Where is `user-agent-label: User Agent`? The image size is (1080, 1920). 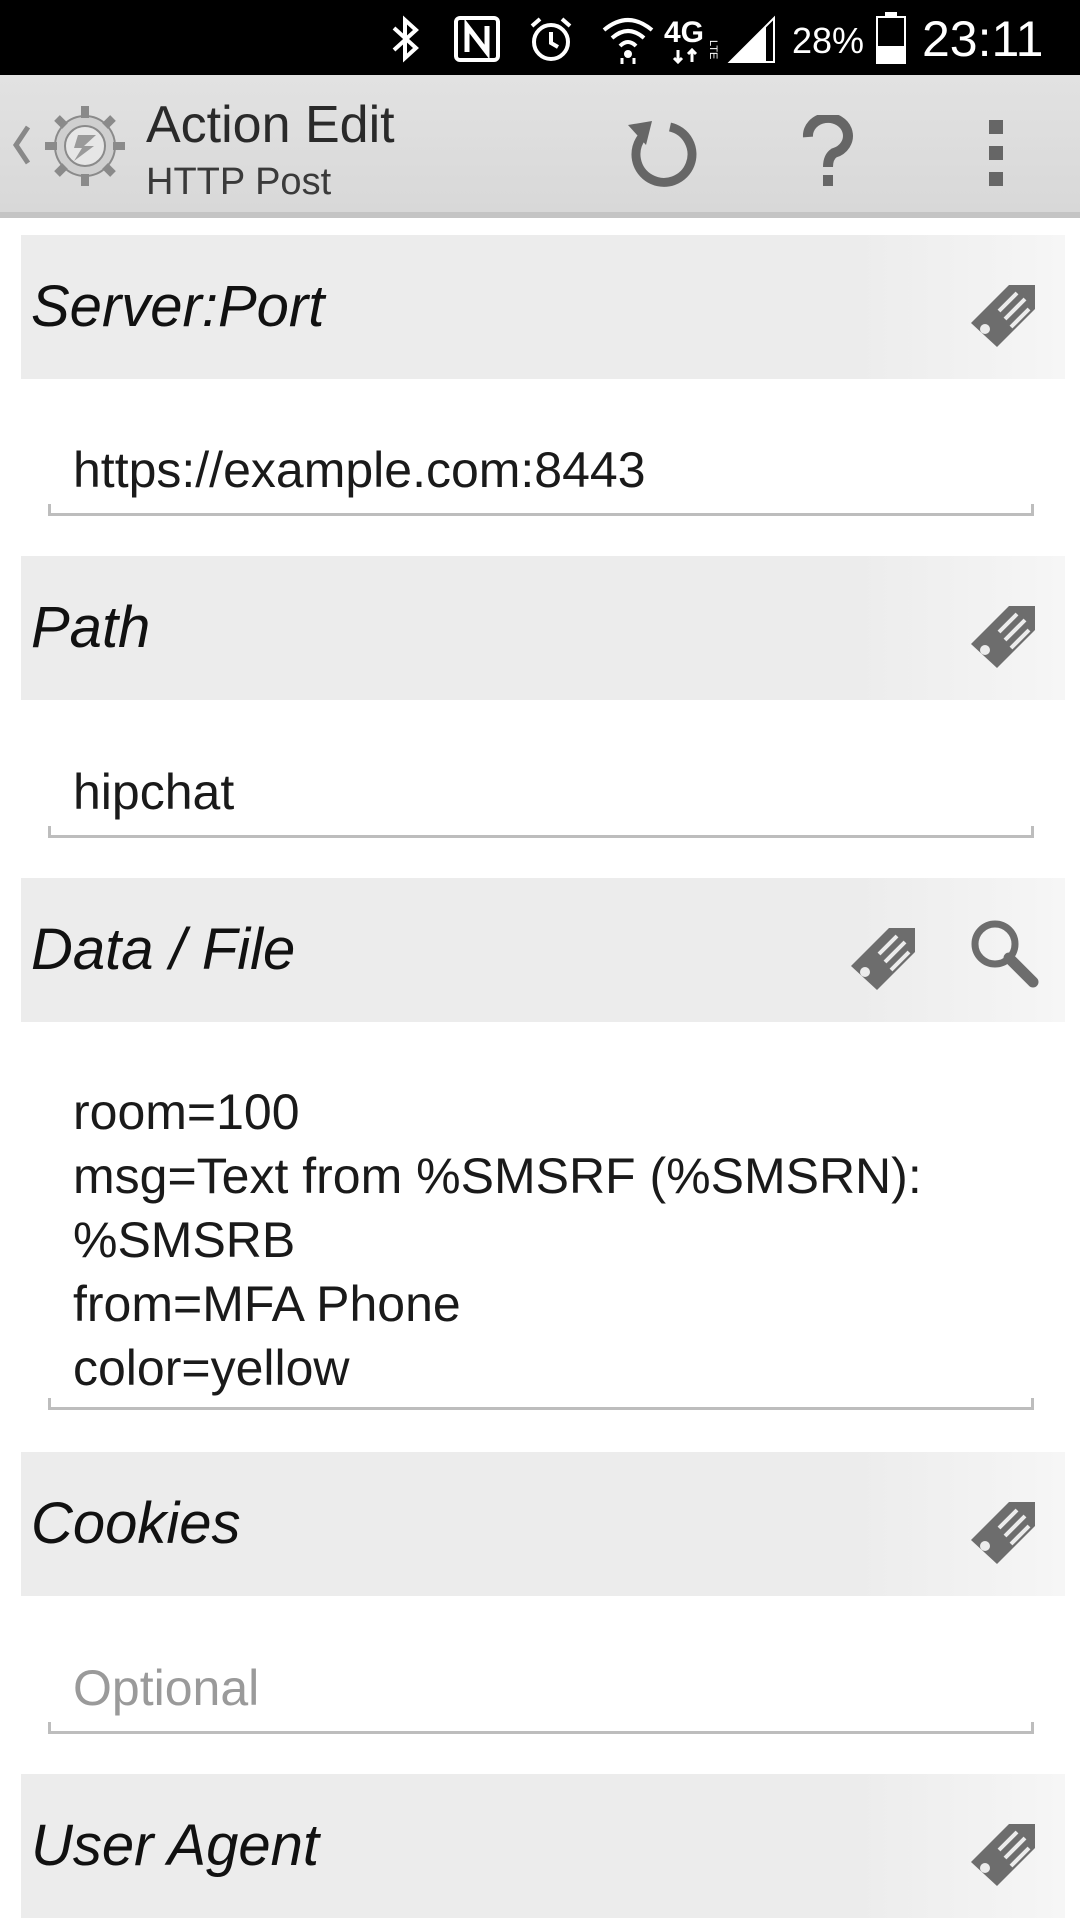 user-agent-label: User Agent is located at coordinates (175, 1845).